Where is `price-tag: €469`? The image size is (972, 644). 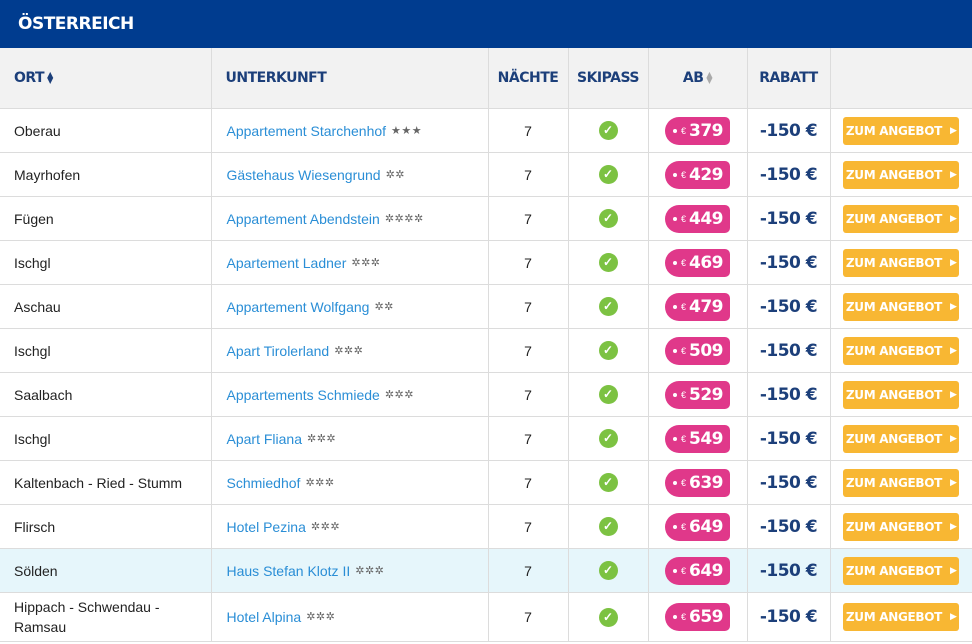
price-tag: €469 is located at coordinates (697, 262).